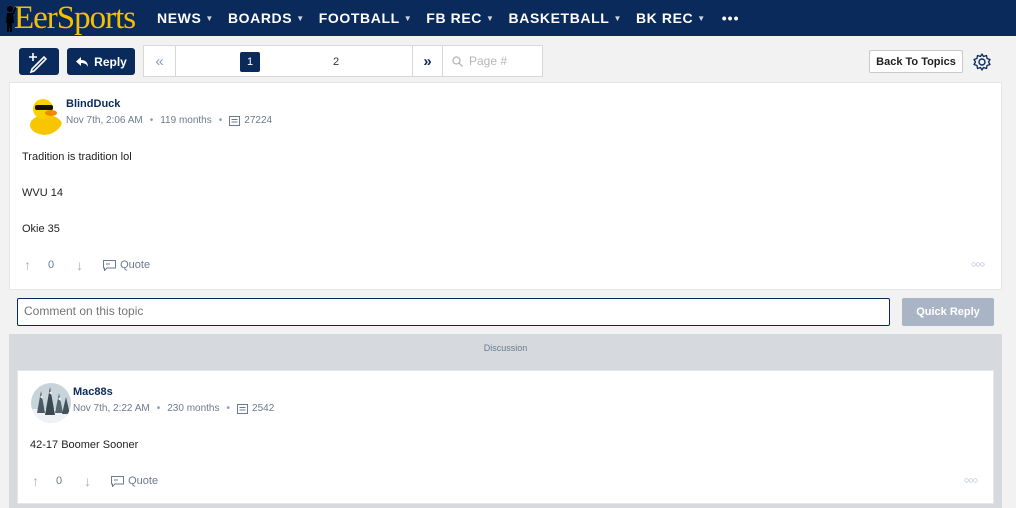 The width and height of the screenshot is (1016, 508). Describe the element at coordinates (457, 61) in the screenshot. I see `search-icon` at that location.